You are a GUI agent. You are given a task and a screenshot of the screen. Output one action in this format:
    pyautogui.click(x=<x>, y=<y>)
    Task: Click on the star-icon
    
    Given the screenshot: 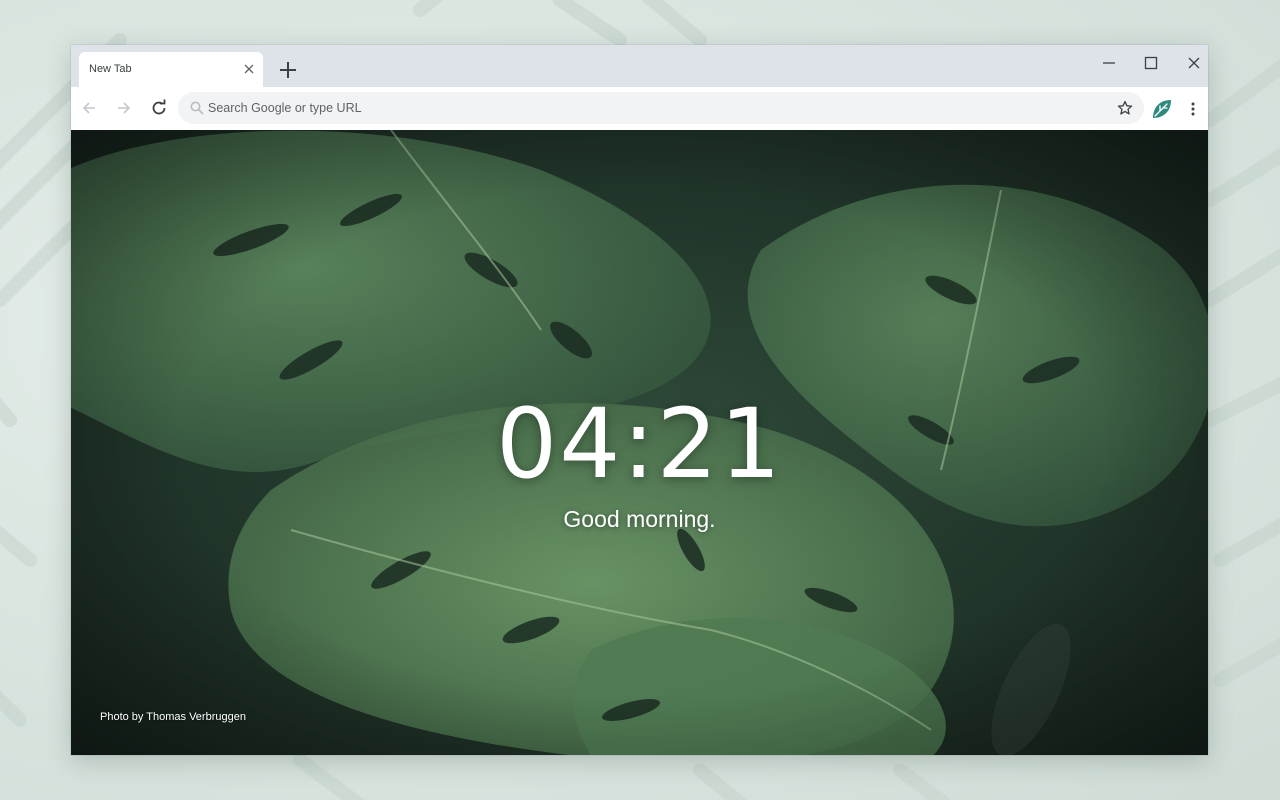 What is the action you would take?
    pyautogui.click(x=1125, y=107)
    